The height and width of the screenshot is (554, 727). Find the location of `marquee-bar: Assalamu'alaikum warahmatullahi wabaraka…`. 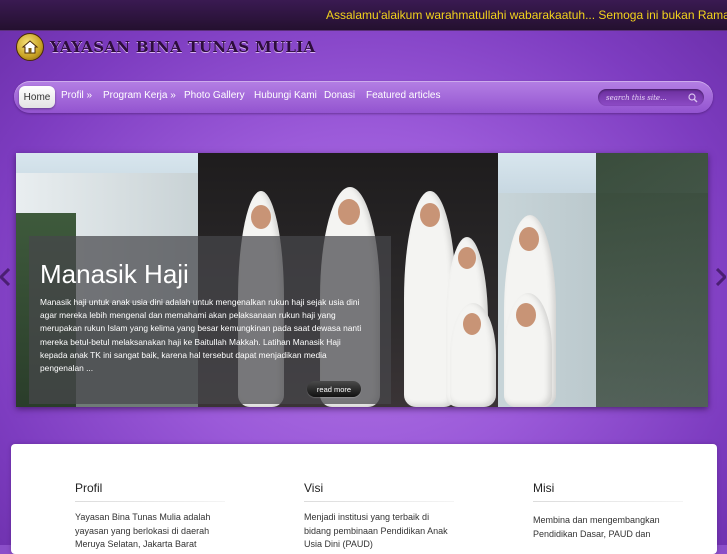

marquee-bar: Assalamu'alaikum warahmatullahi wabaraka… is located at coordinates (363, 15).